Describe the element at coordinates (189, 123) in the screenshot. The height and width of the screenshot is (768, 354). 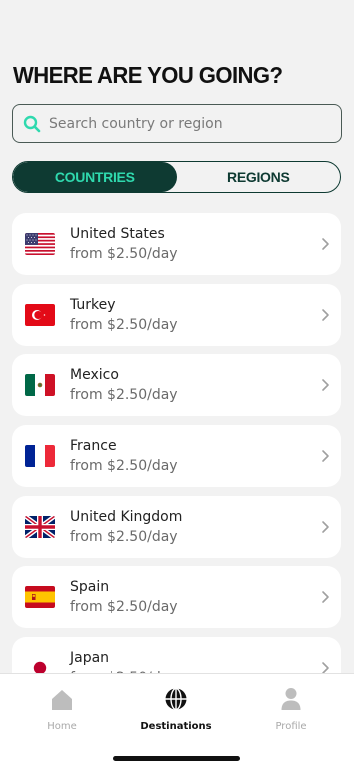
I see `search-input` at that location.